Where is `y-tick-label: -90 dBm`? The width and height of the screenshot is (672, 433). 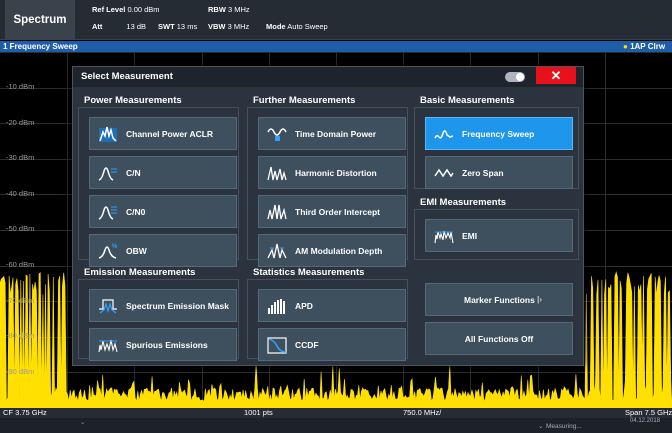 y-tick-label: -90 dBm is located at coordinates (20, 371).